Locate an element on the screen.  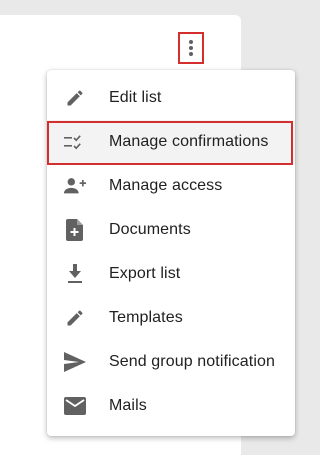
menu-item-label: Manage access is located at coordinates (166, 185).